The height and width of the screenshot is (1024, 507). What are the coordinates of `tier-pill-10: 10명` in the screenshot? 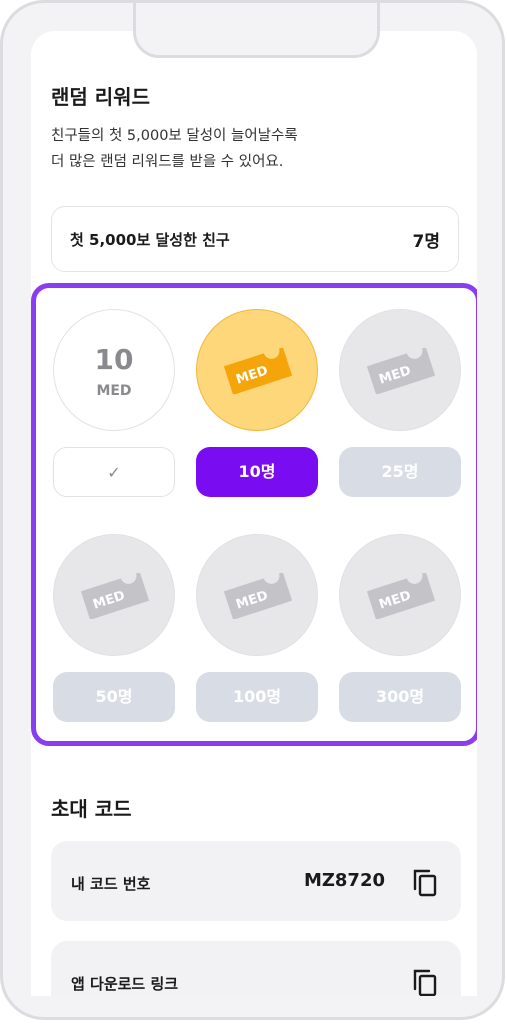 It's located at (257, 472).